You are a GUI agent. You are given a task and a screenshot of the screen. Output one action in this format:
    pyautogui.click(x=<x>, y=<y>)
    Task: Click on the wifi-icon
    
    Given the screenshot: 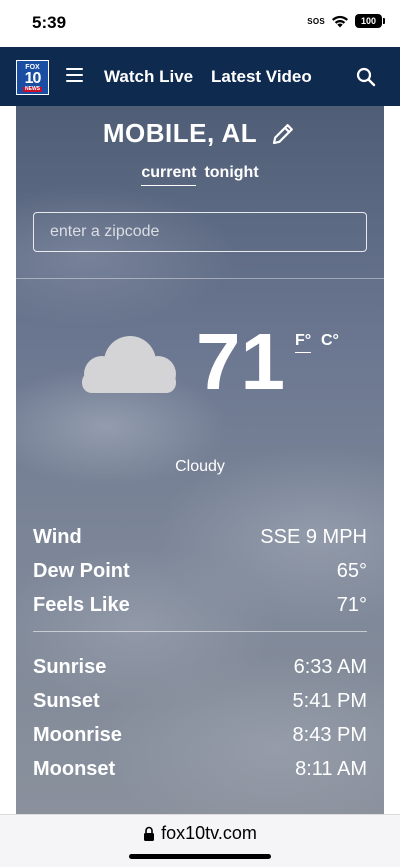 What is the action you would take?
    pyautogui.click(x=340, y=21)
    